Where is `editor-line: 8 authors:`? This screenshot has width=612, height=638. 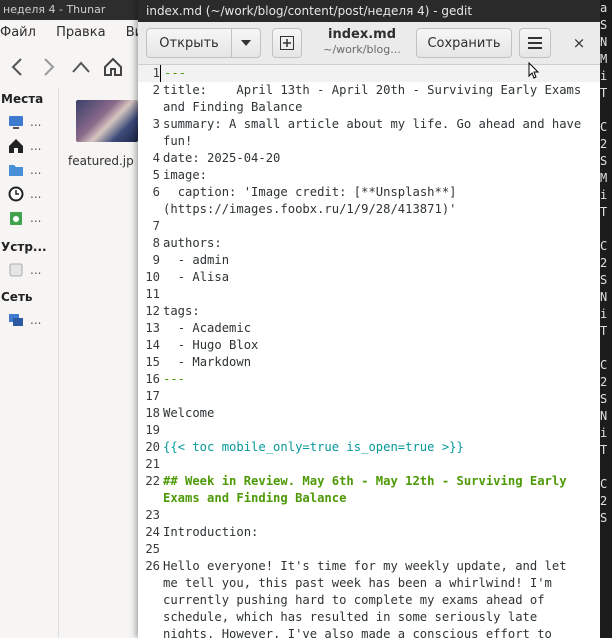
editor-line: 8 authors: is located at coordinates (369, 243).